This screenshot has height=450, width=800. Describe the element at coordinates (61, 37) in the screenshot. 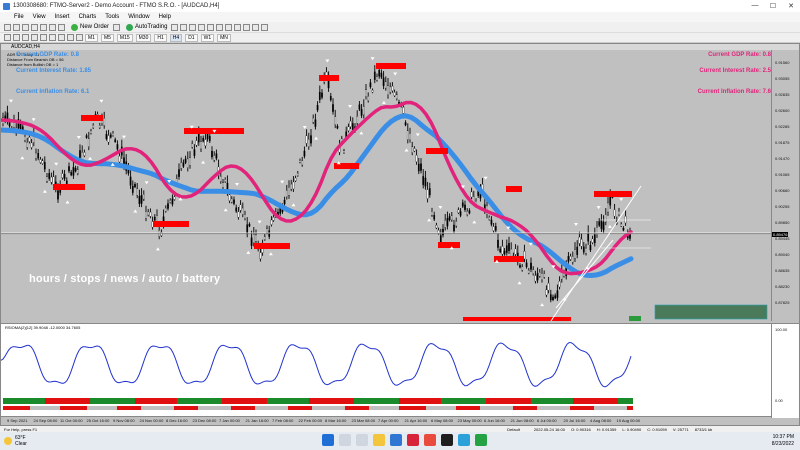

I see `fibonacci-icon` at that location.